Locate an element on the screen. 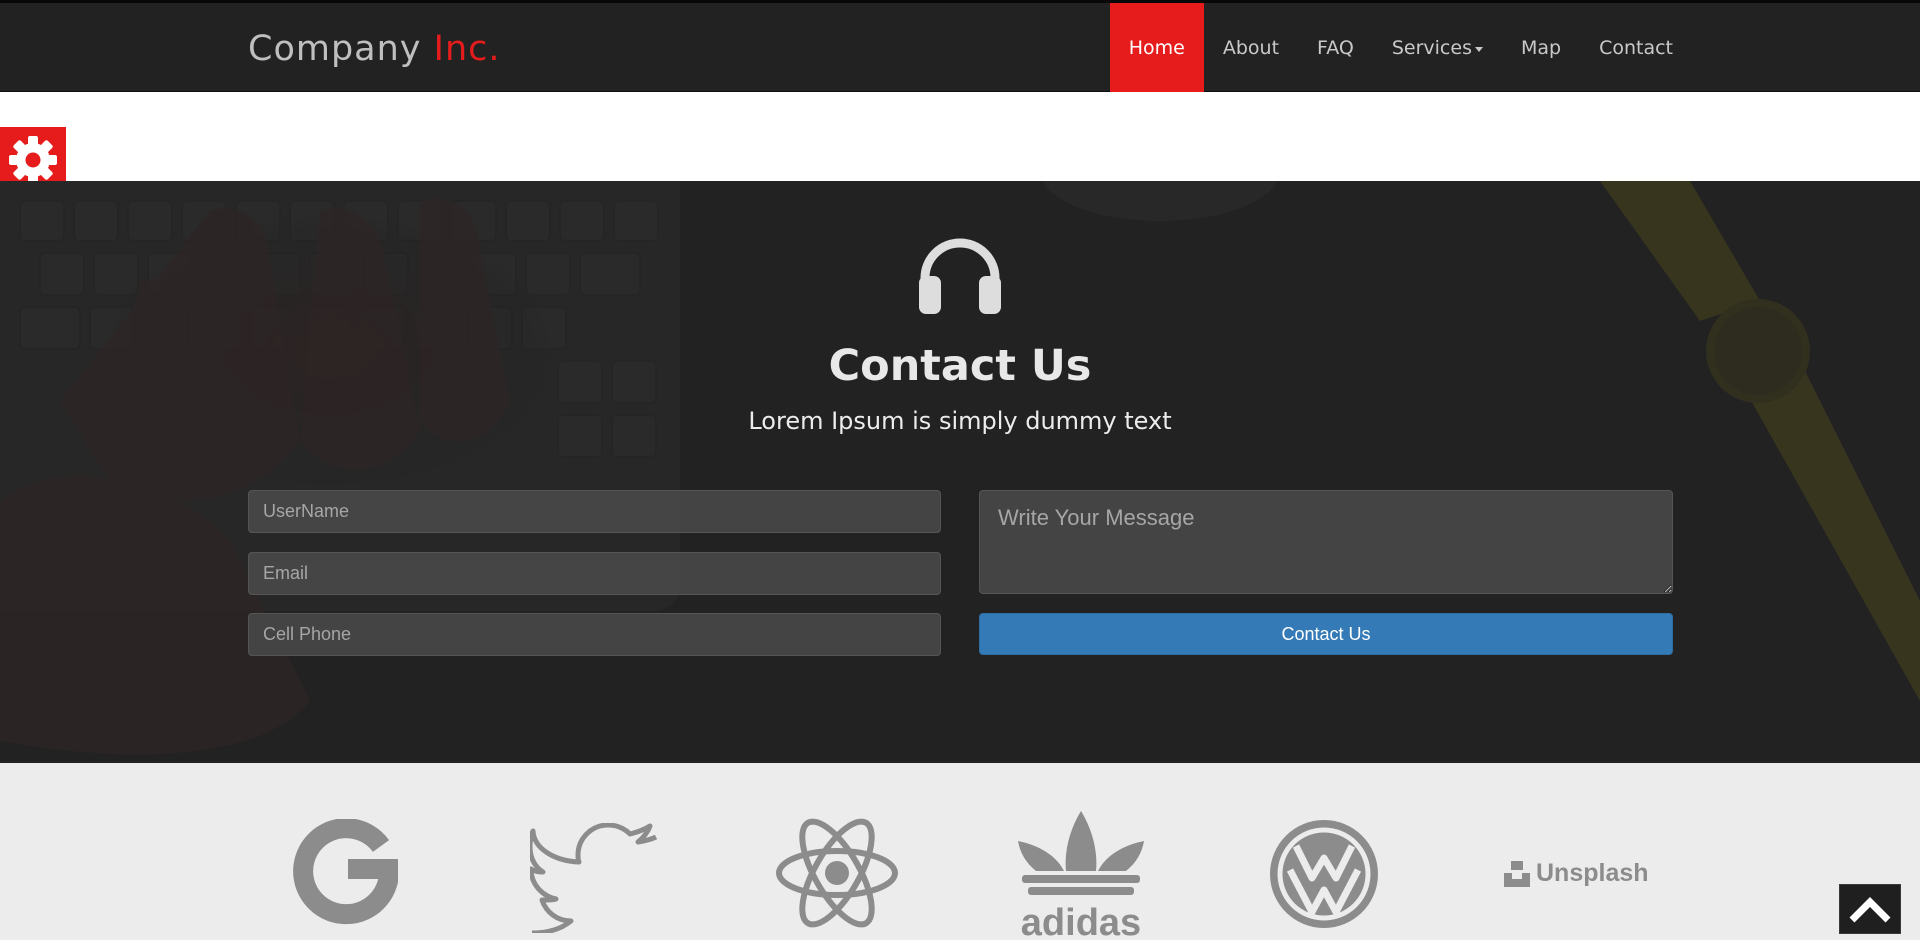 This screenshot has height=940, width=1920. nav-item-about: About is located at coordinates (1251, 47).